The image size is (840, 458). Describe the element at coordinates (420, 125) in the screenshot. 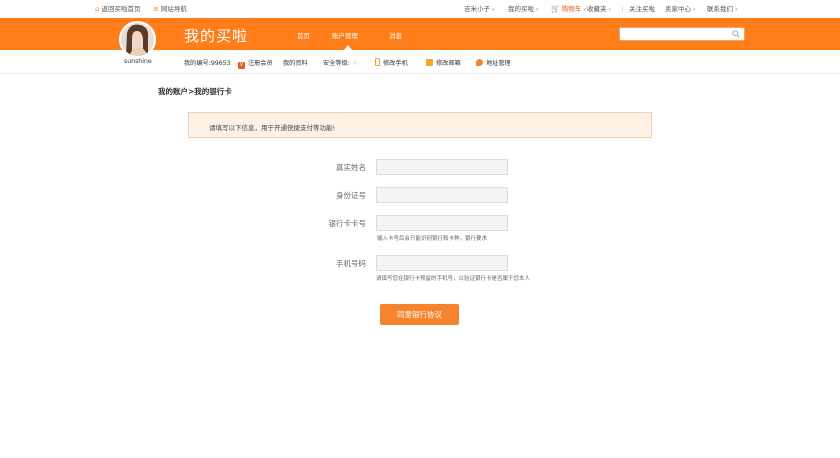

I see `info-notice: 请填写以下信息，用于开通快捷支付等功能!` at that location.